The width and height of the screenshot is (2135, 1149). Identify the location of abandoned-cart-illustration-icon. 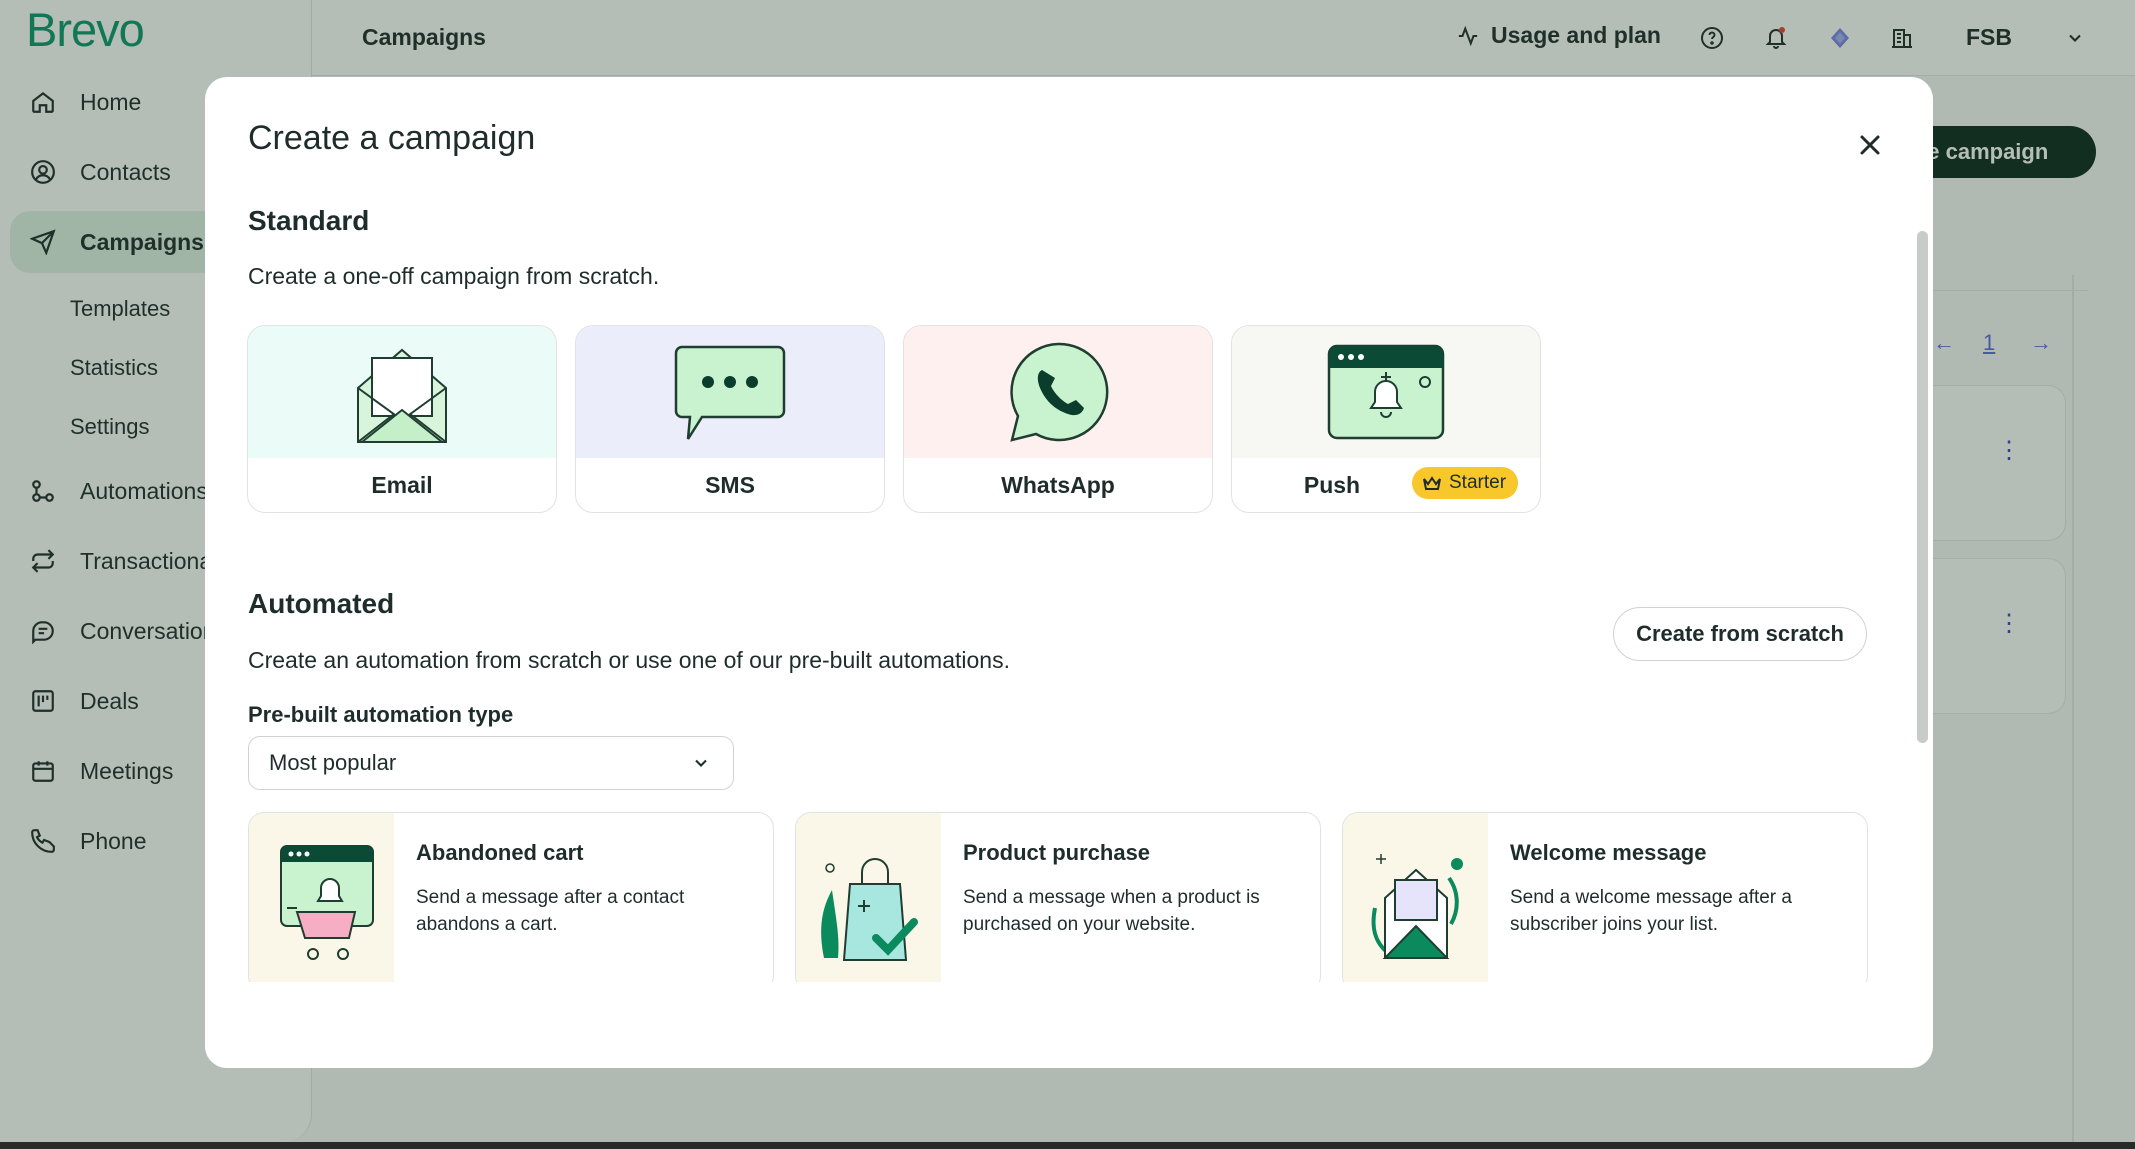
(321, 902).